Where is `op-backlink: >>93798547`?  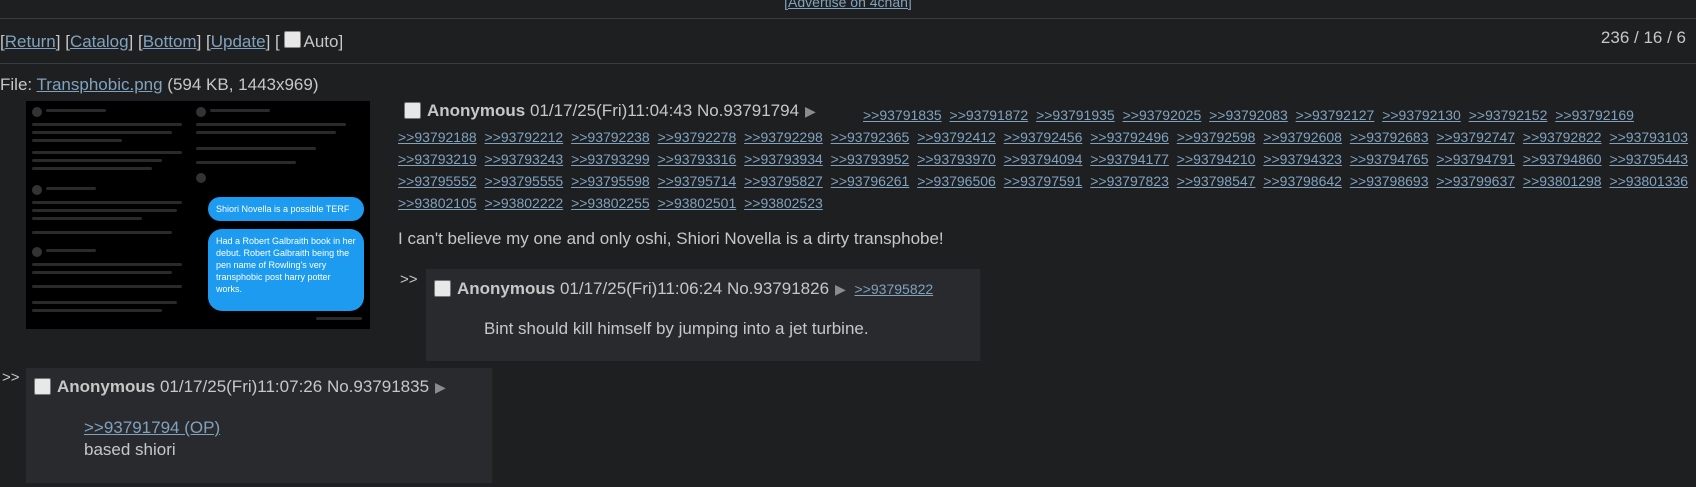
op-backlink: >>93798547 is located at coordinates (1216, 181).